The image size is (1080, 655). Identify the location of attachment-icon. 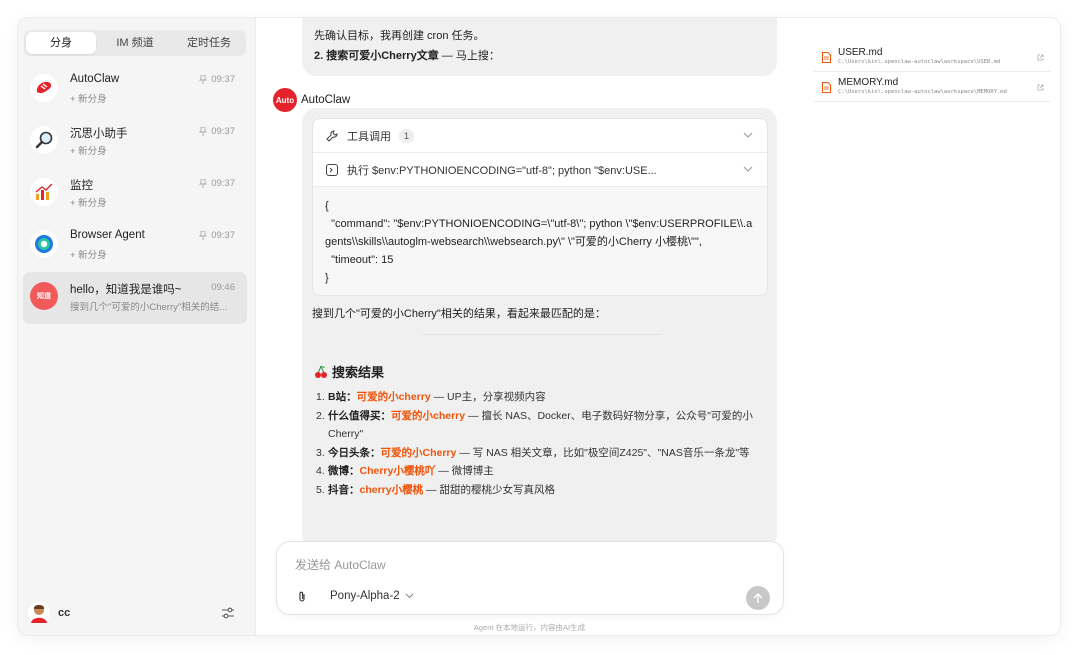
(302, 597).